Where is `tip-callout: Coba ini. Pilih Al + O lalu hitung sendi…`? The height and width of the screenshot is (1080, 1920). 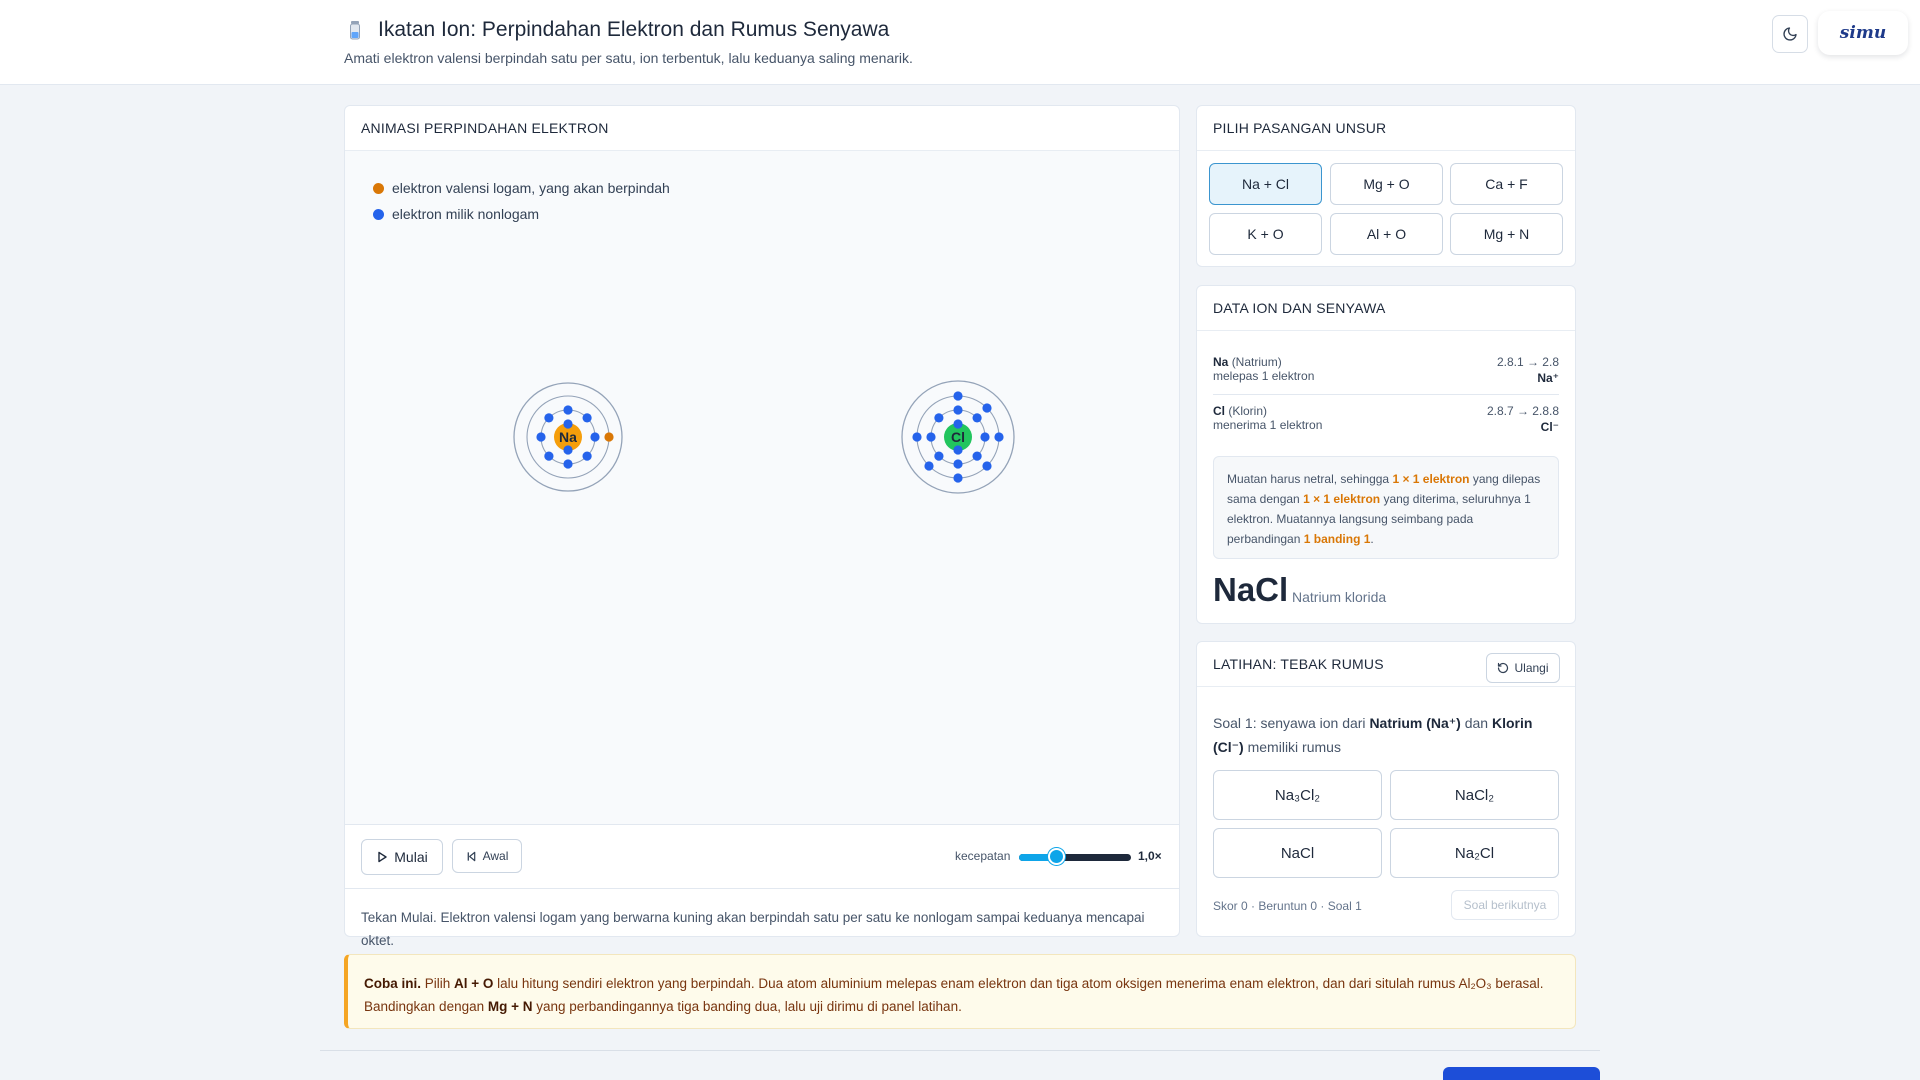
tip-callout: Coba ini. Pilih Al + O lalu hitung sendi… is located at coordinates (960, 991).